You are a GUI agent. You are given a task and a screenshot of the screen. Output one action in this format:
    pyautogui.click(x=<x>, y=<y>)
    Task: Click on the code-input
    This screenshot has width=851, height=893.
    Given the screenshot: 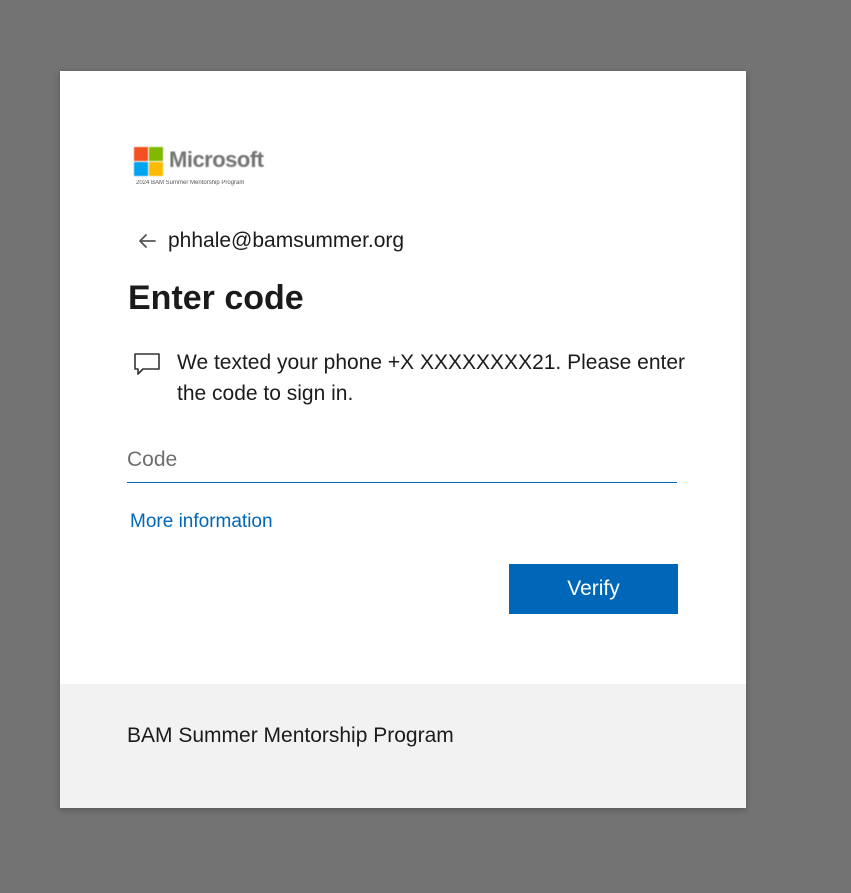 What is the action you would take?
    pyautogui.click(x=402, y=460)
    